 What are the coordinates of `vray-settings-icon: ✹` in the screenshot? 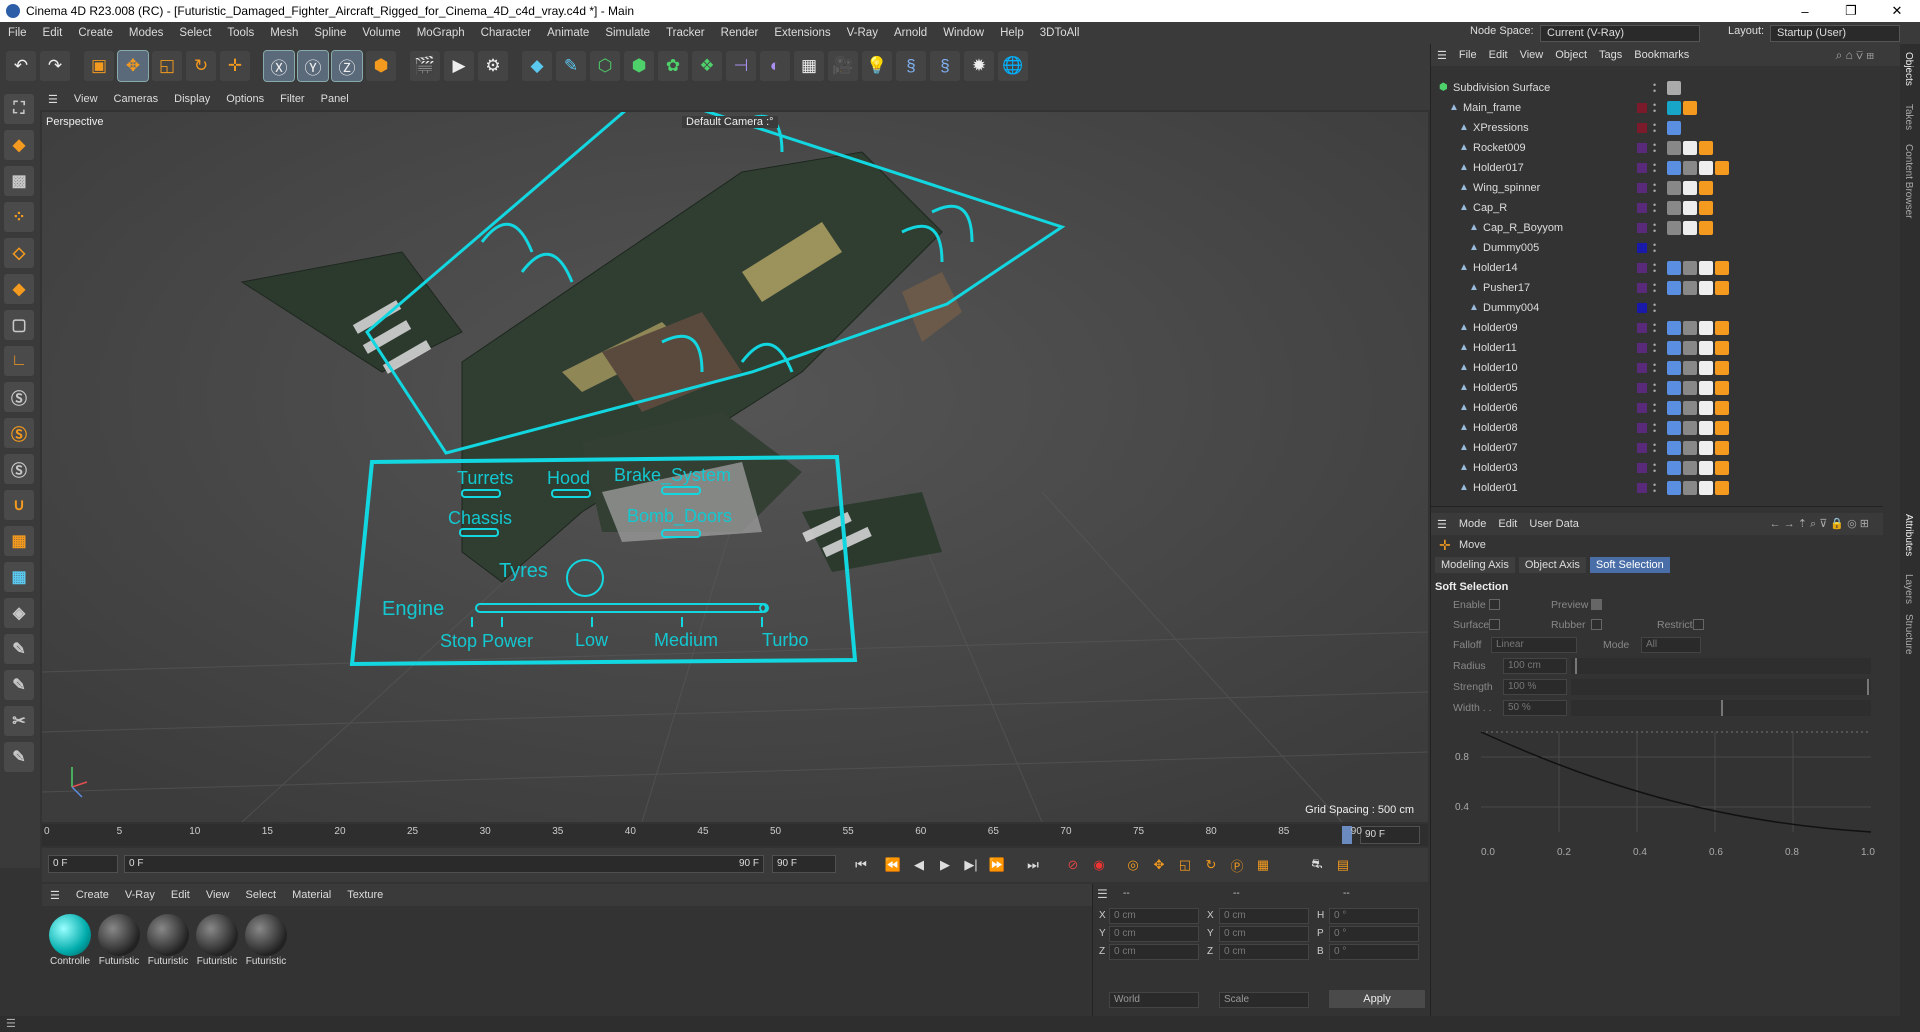 It's located at (979, 66).